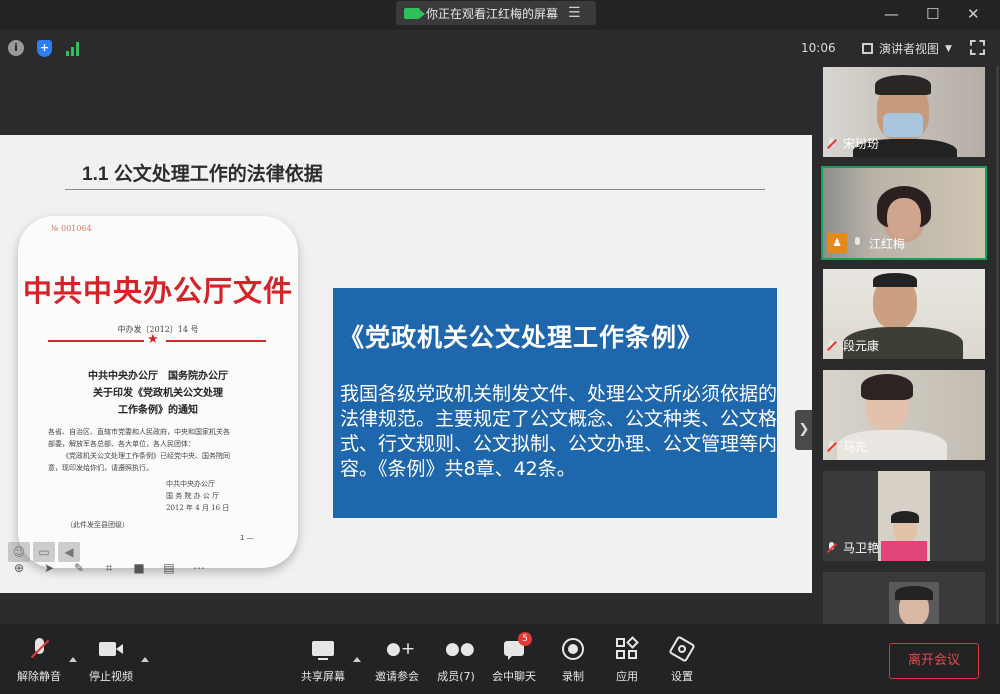 Image resolution: width=1000 pixels, height=694 pixels. Describe the element at coordinates (456, 661) in the screenshot. I see `members-button: ●● 成员(7)` at that location.